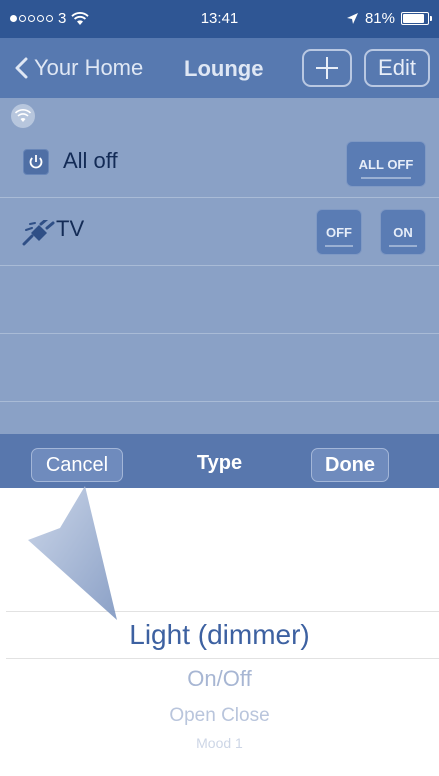 The width and height of the screenshot is (439, 776). I want to click on selection-top-line, so click(222, 611).